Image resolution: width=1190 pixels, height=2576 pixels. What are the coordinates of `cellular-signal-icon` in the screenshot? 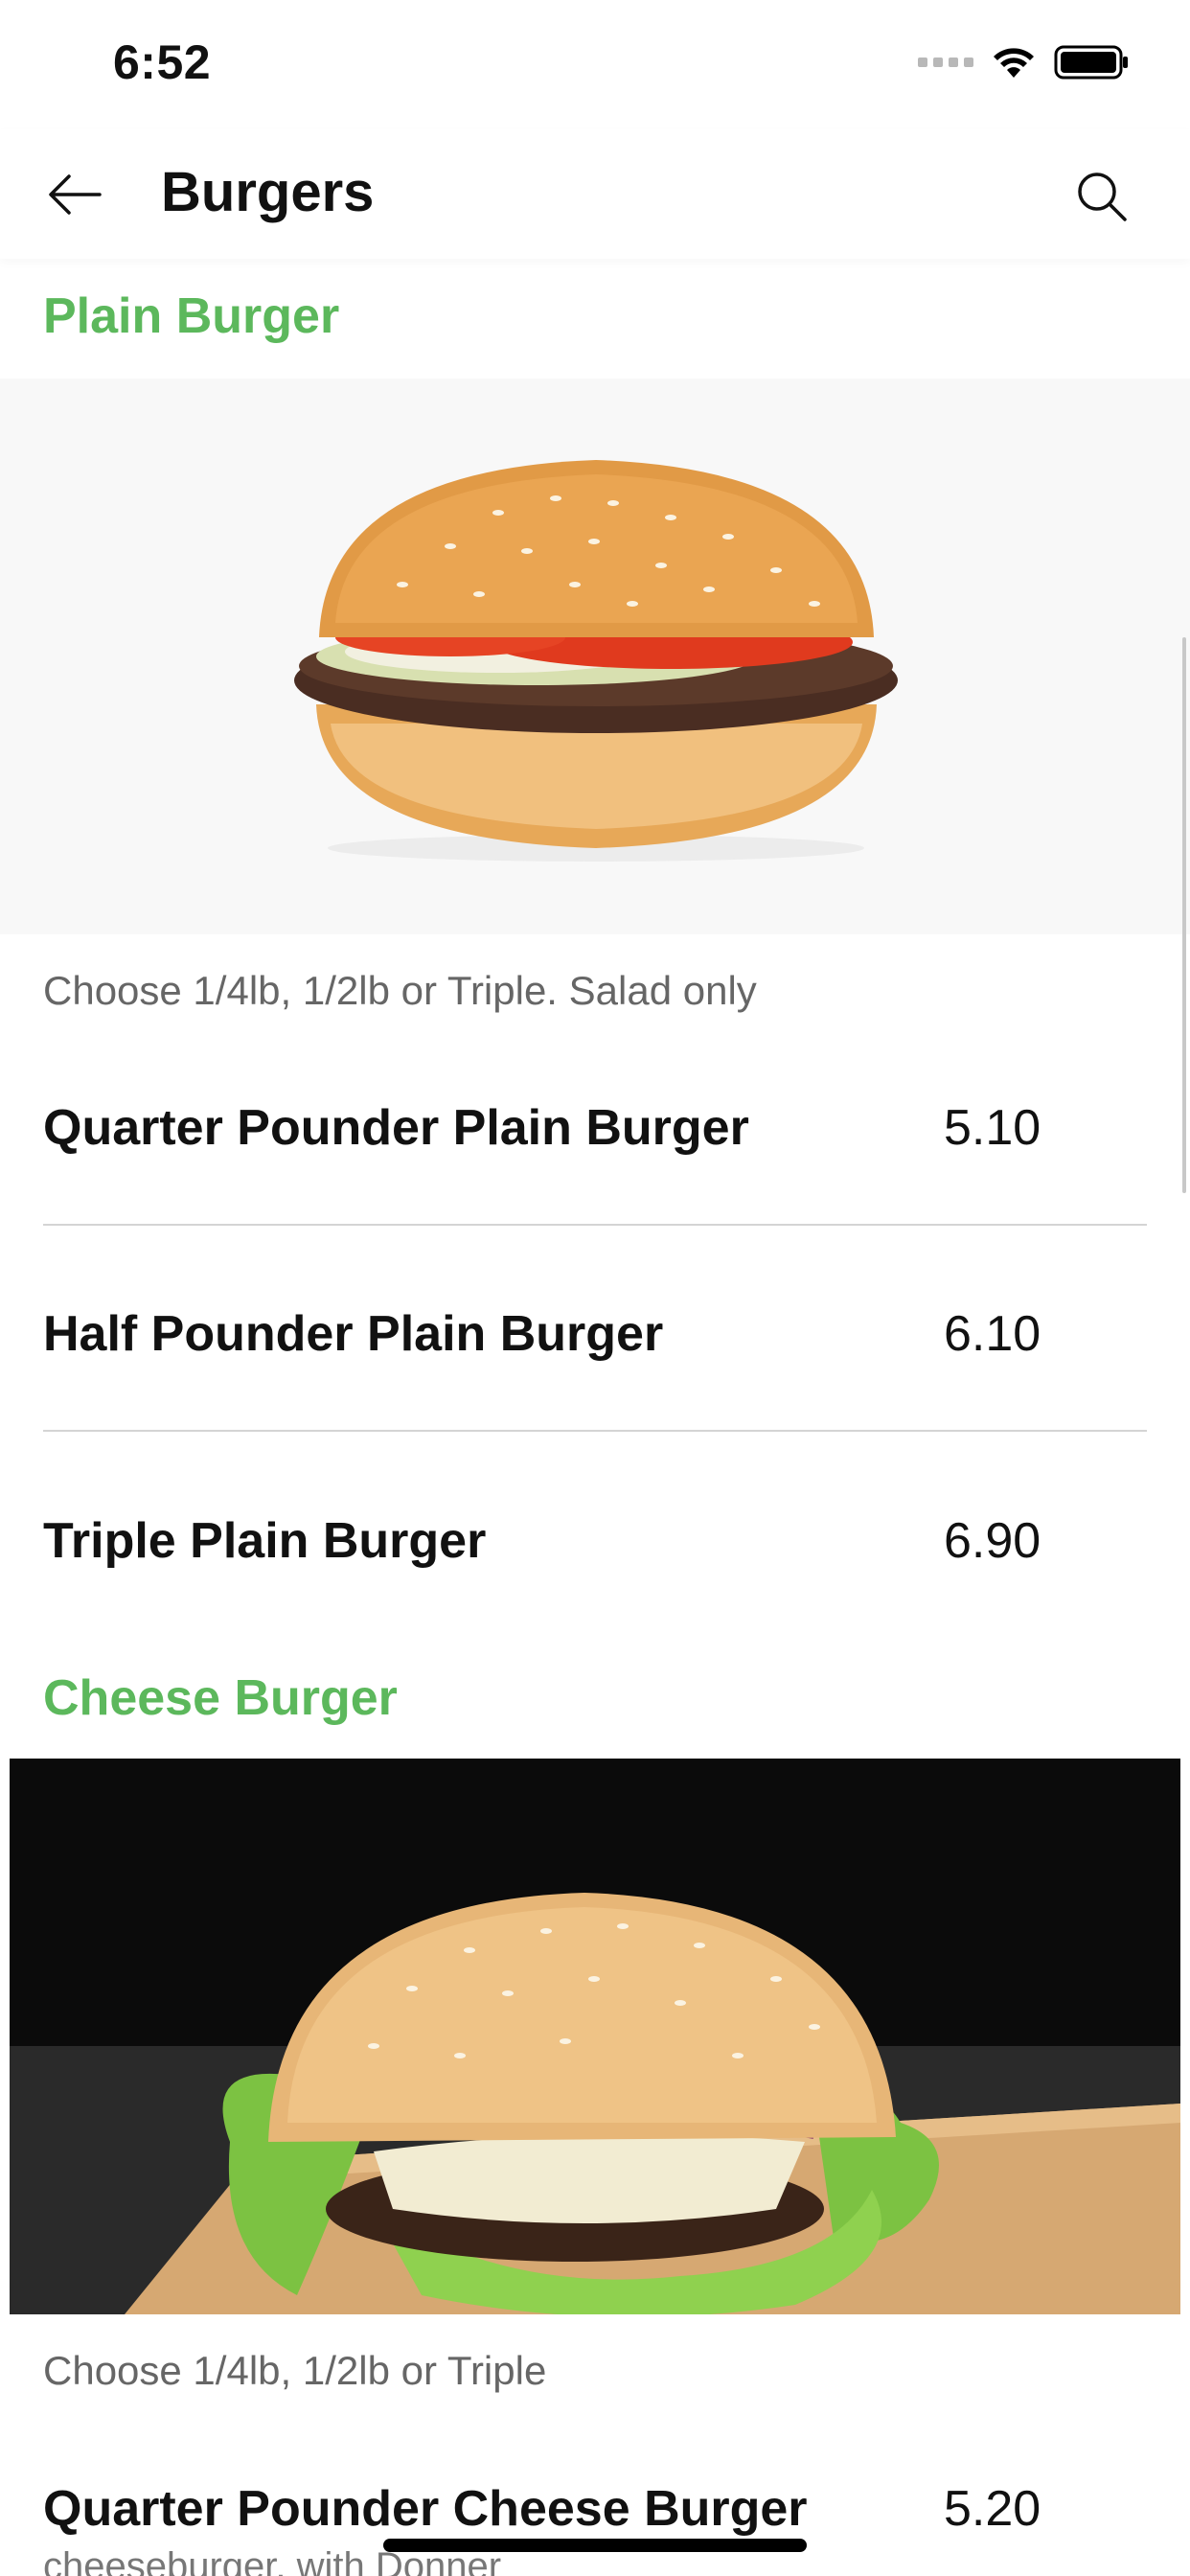 It's located at (946, 63).